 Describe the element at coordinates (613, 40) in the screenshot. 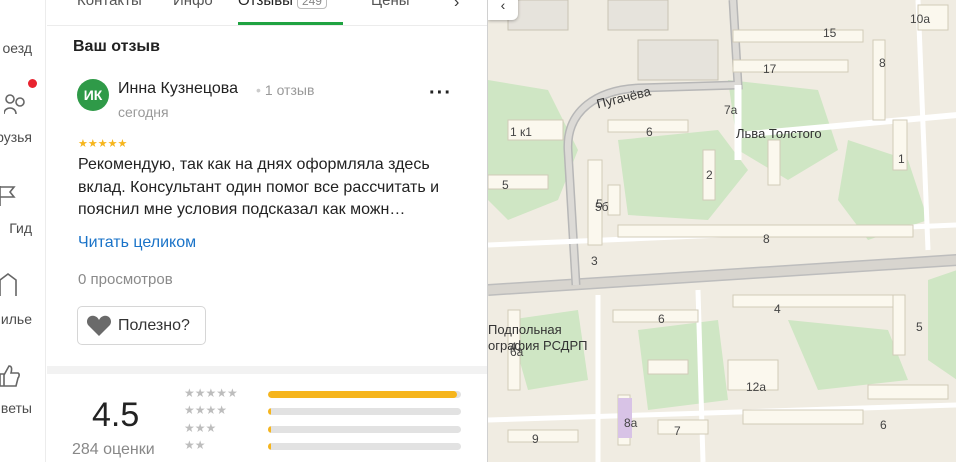

I see `map-industrial` at that location.